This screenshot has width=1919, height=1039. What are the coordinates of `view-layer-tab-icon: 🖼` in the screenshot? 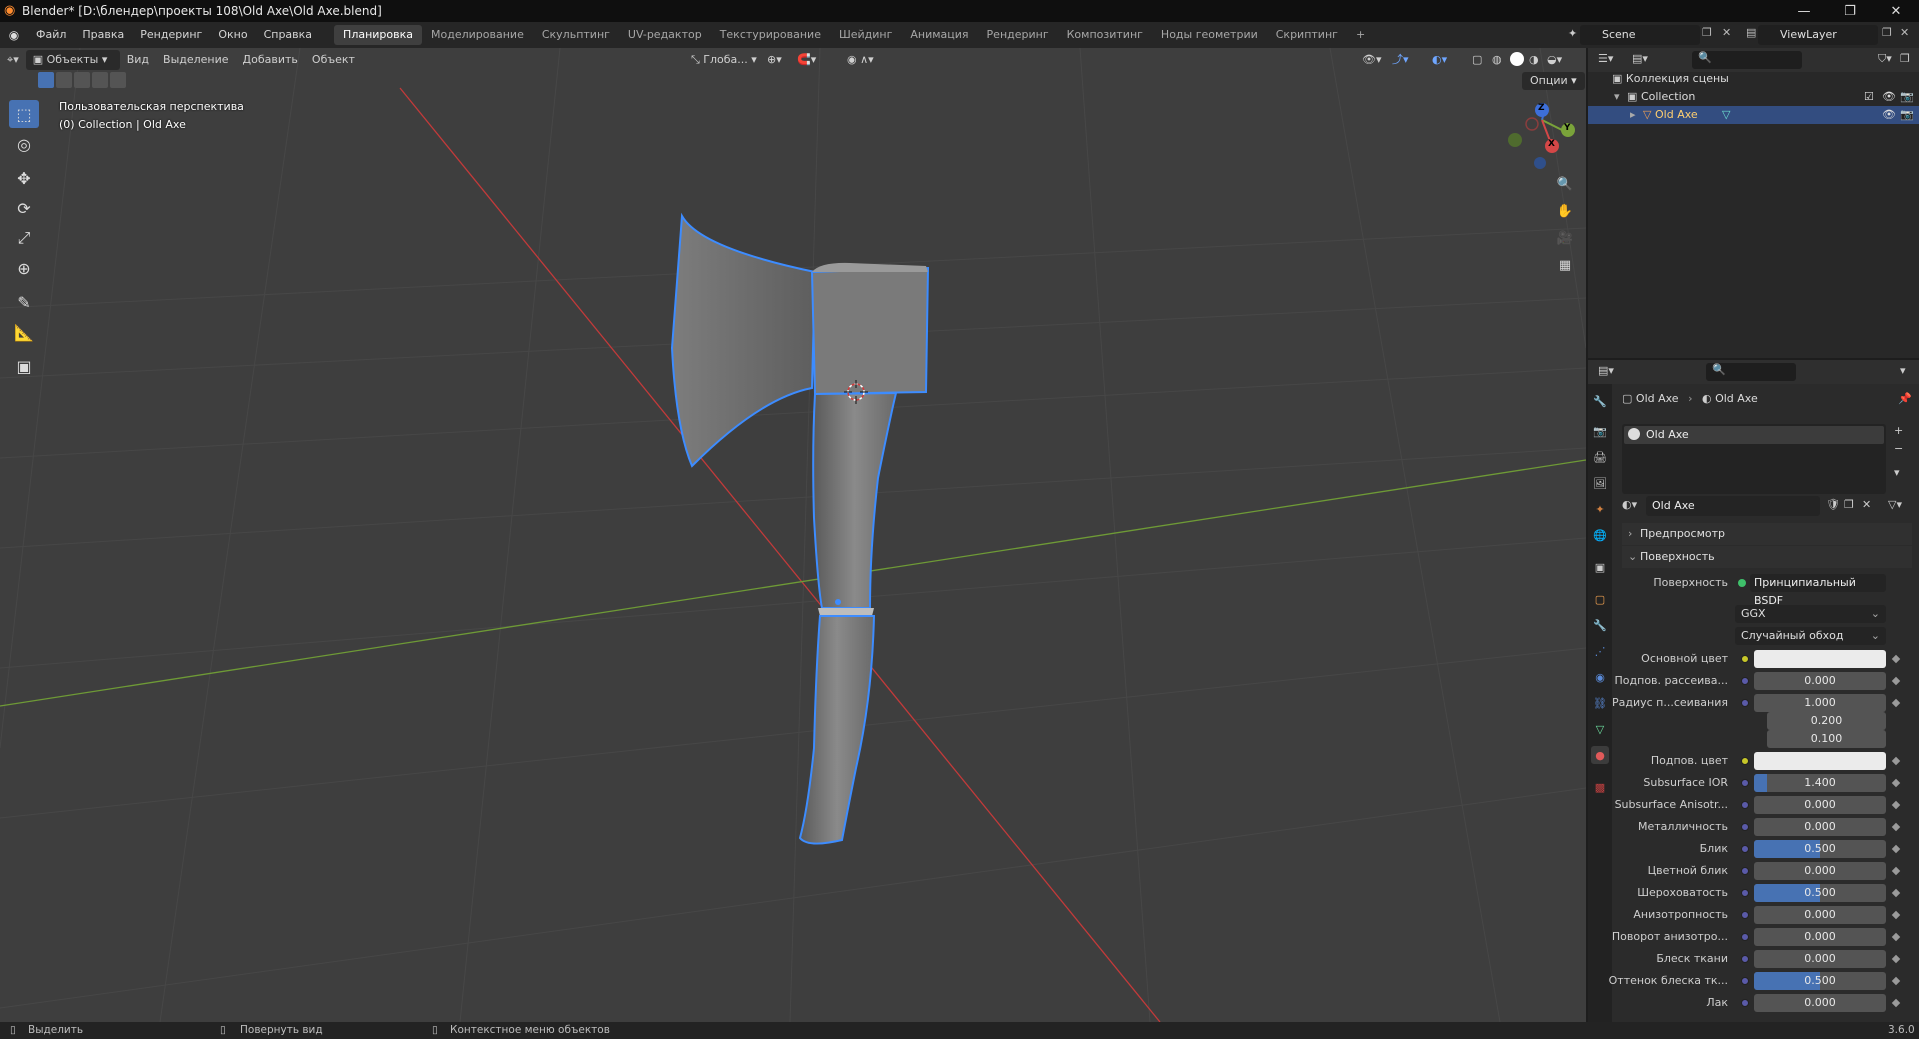 It's located at (1600, 483).